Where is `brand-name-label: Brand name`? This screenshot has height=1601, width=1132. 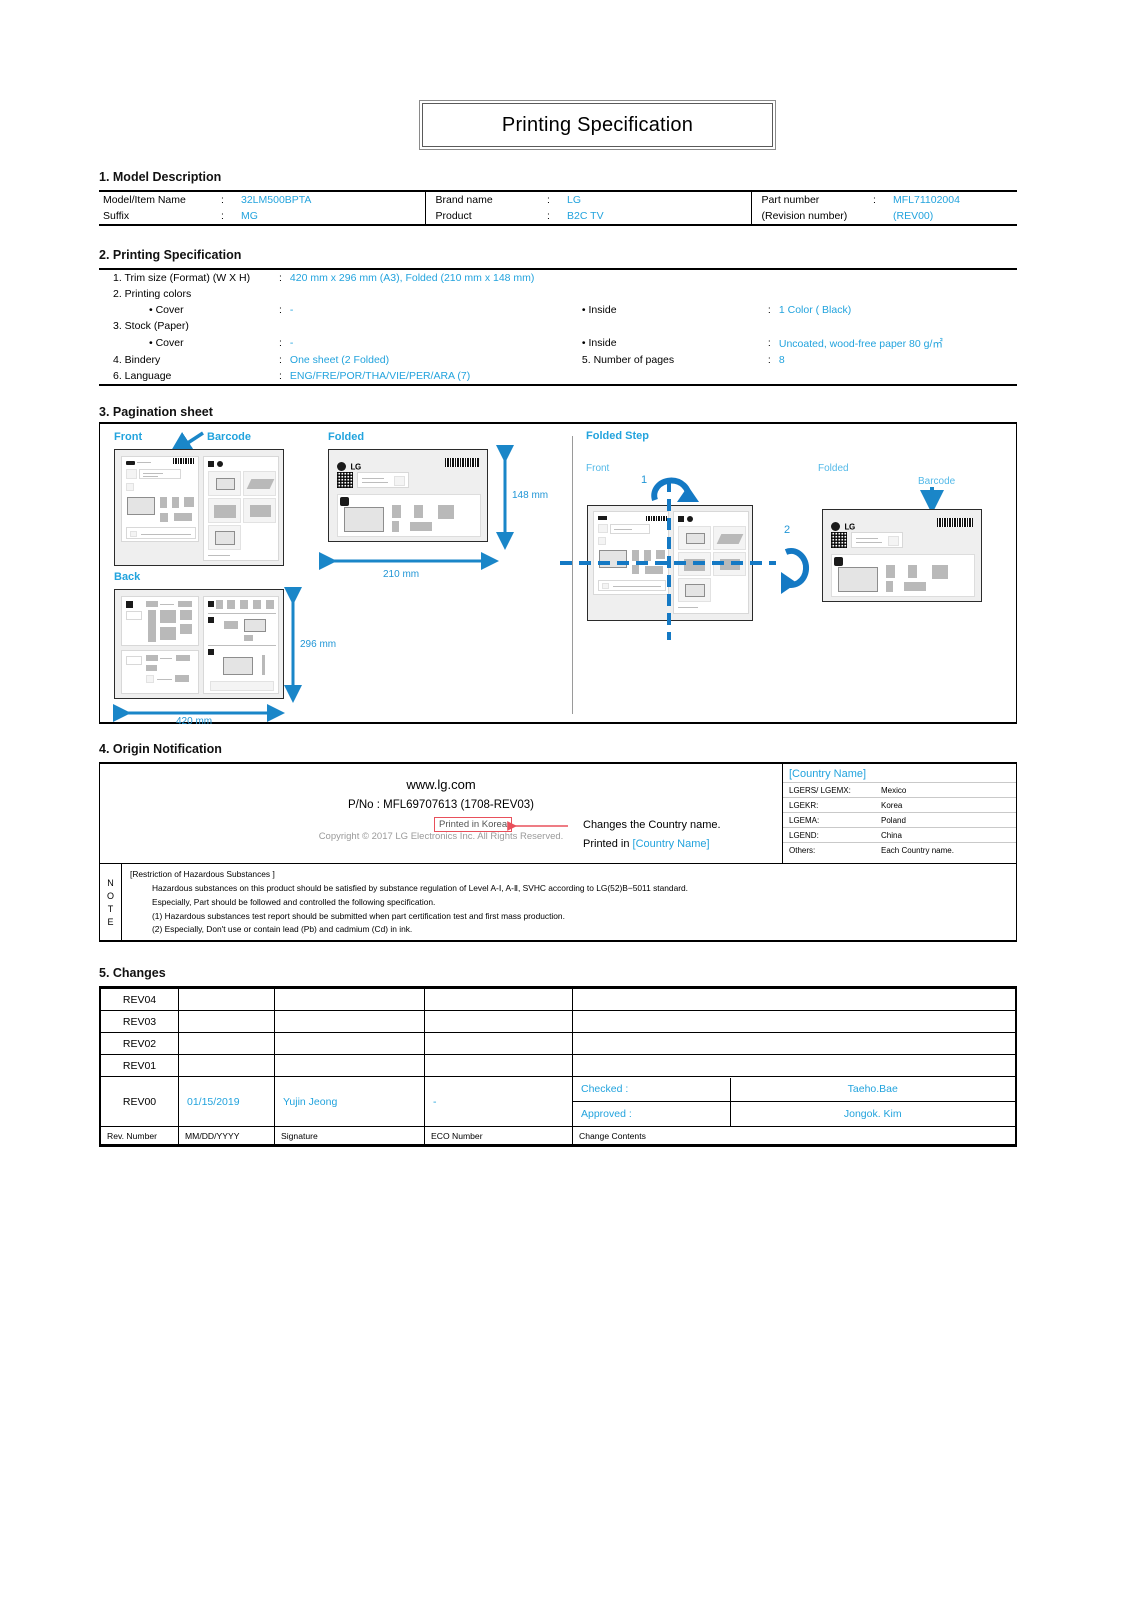 brand-name-label: Brand name is located at coordinates (464, 200).